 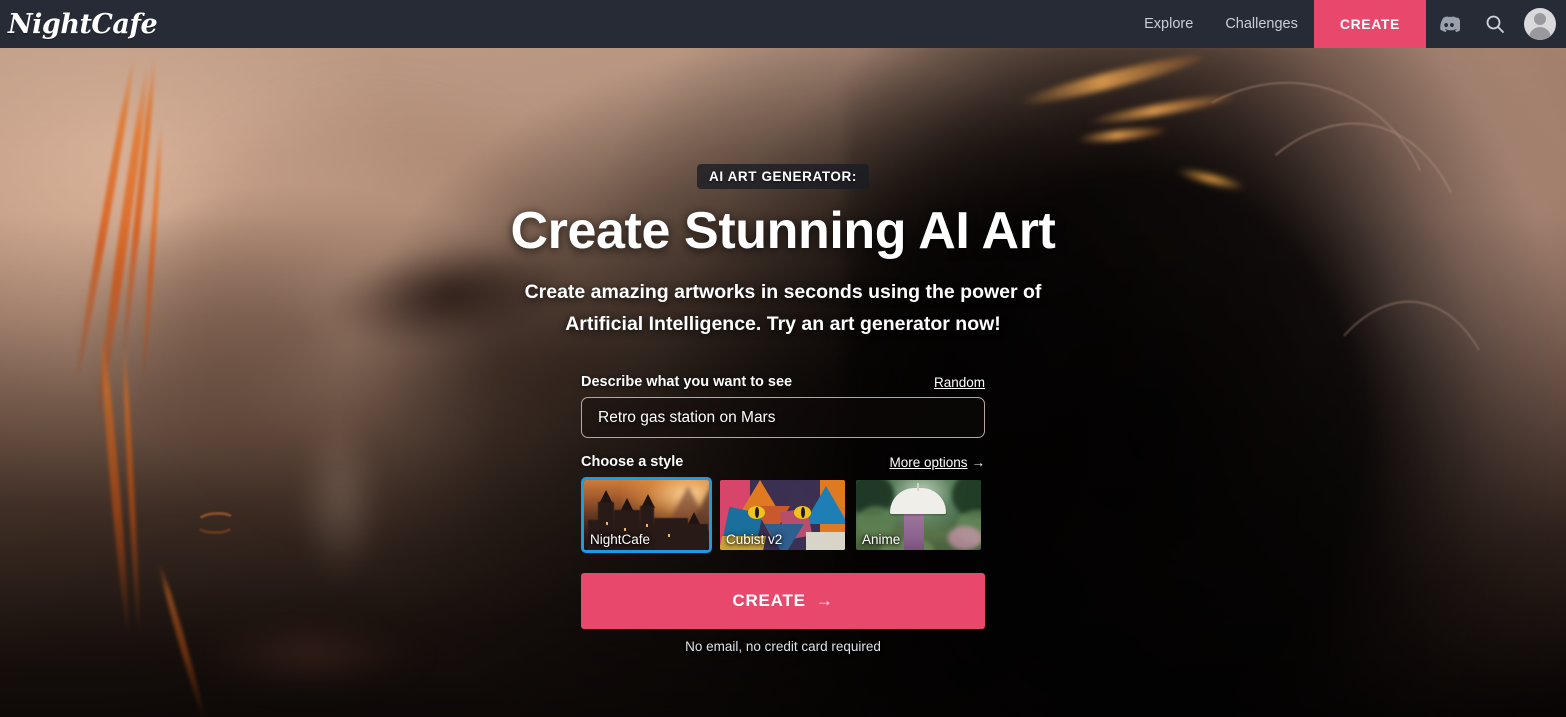 What do you see at coordinates (783, 24) in the screenshot?
I see `site-header: NightCafe Explore Challenges CREATE` at bounding box center [783, 24].